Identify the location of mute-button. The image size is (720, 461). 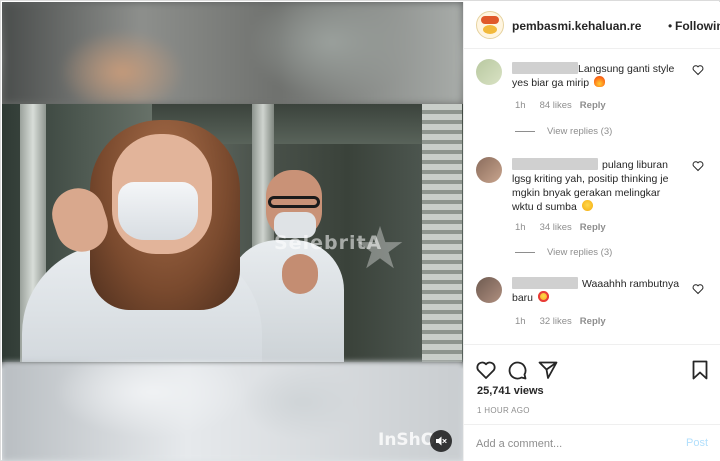
(441, 441).